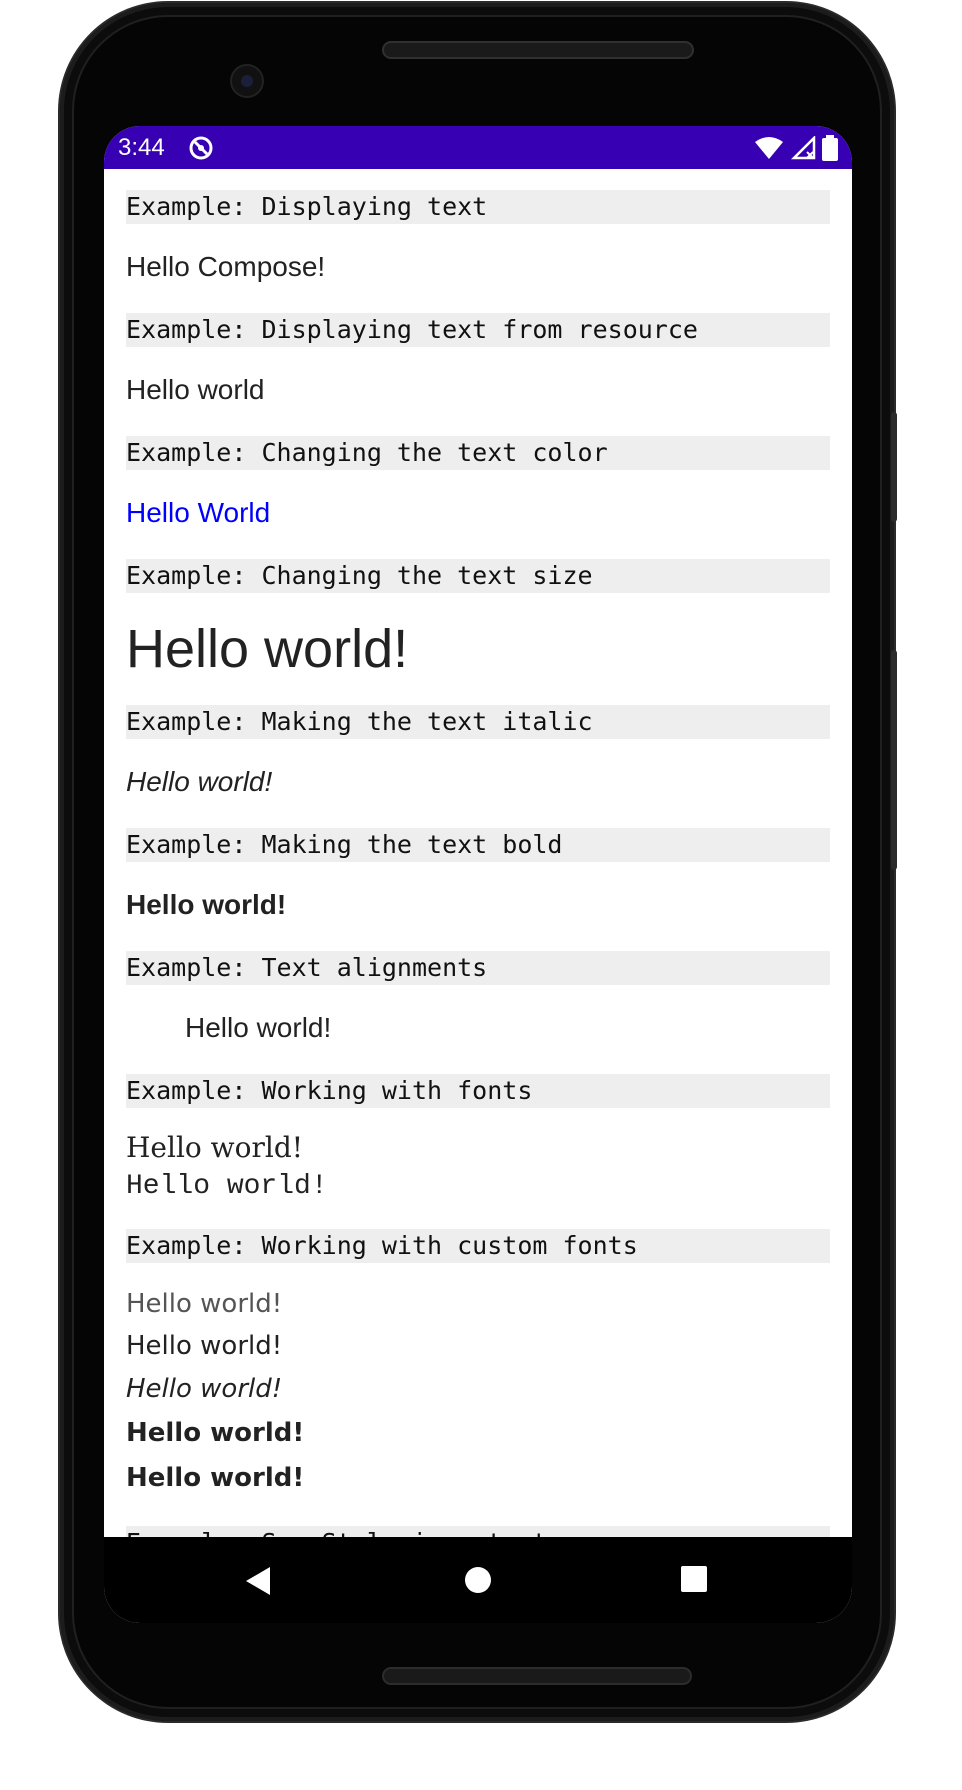 This screenshot has width=962, height=1790. Describe the element at coordinates (215, 1433) in the screenshot. I see `sample-text-custom-medium: Hello world!` at that location.